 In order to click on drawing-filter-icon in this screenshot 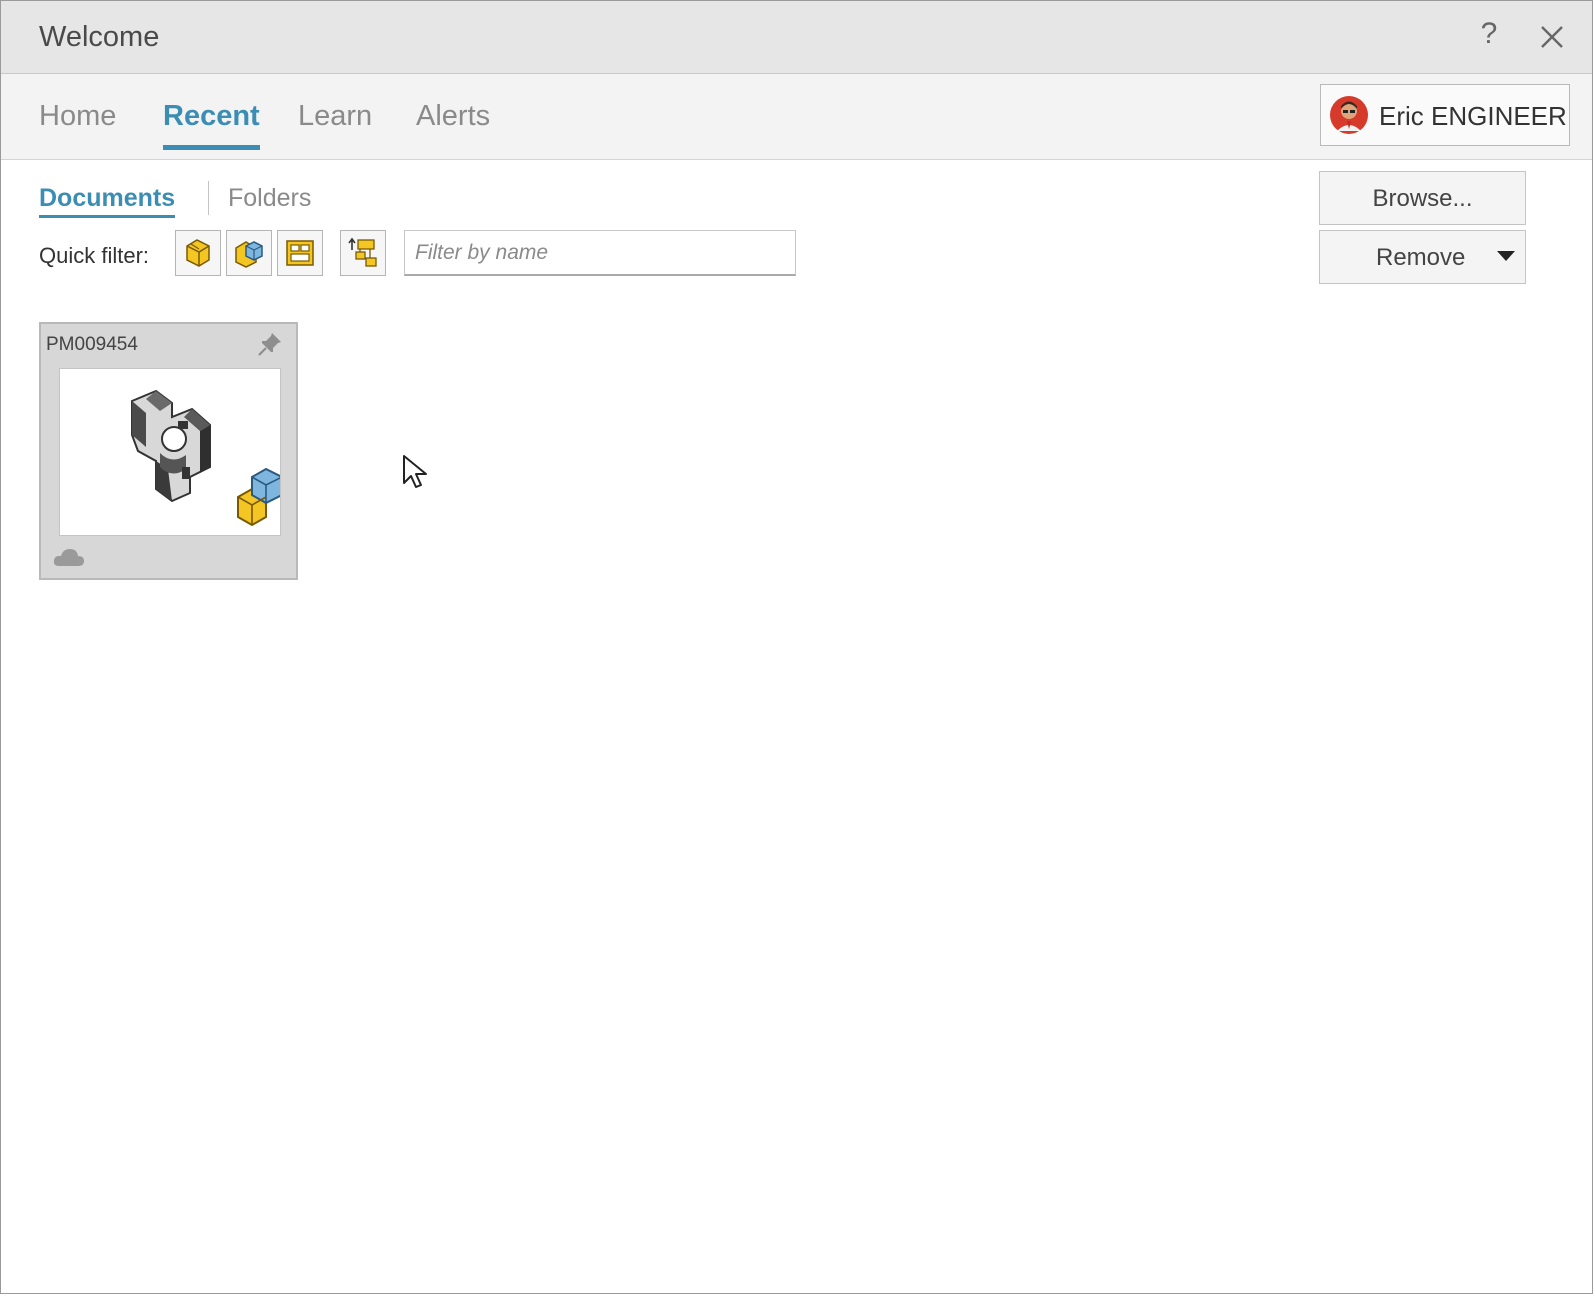, I will do `click(300, 253)`.